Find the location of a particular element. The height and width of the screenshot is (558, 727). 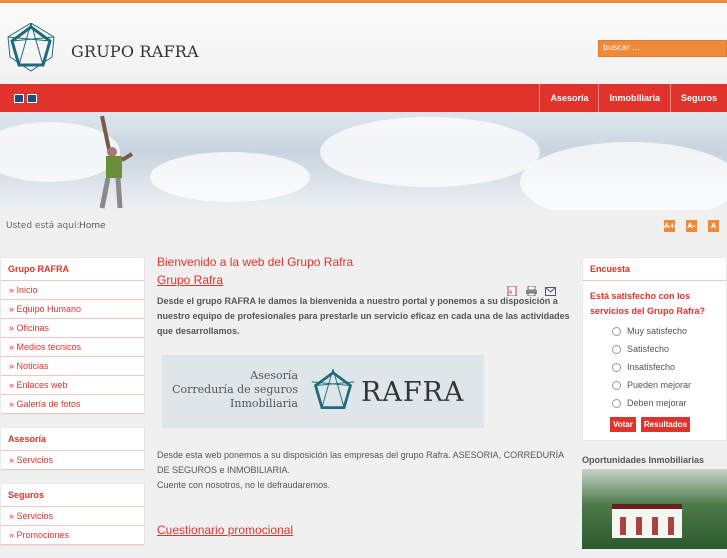

menu-item-asesoria-servicios: Servicios is located at coordinates (72, 460).